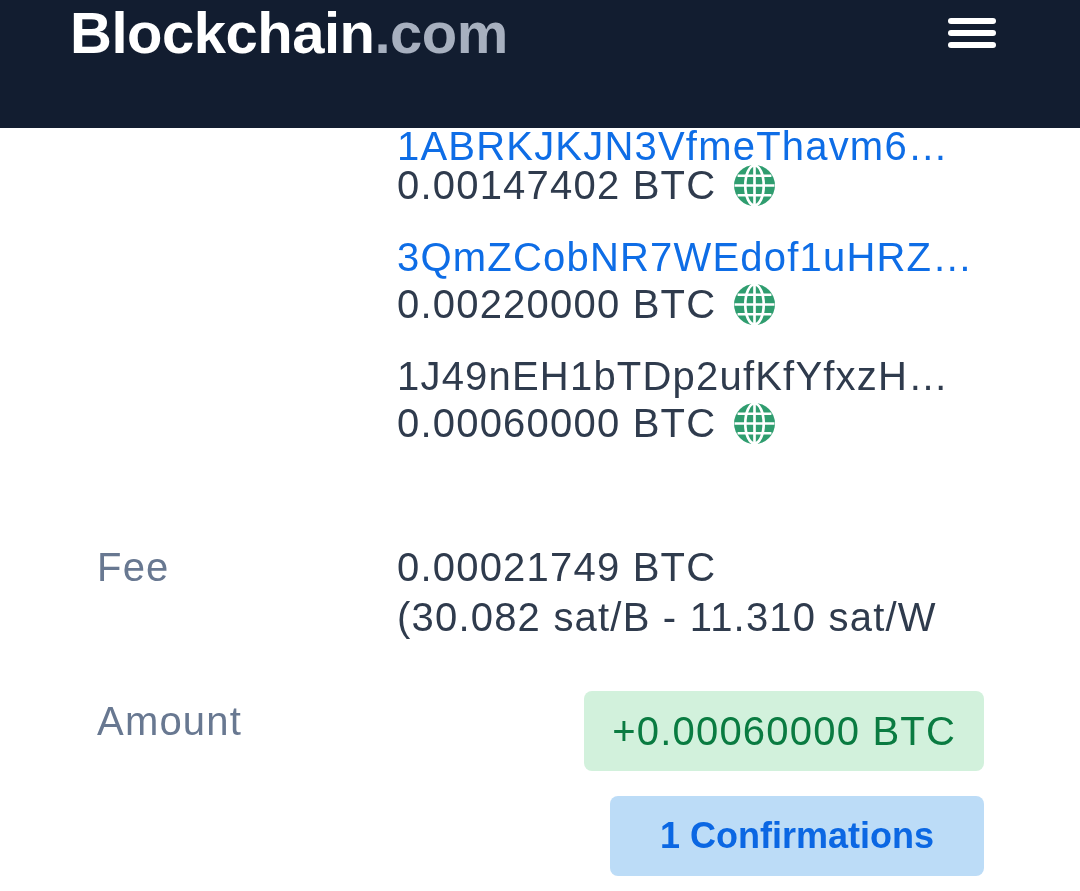  I want to click on fee-label: Fee, so click(133, 567).